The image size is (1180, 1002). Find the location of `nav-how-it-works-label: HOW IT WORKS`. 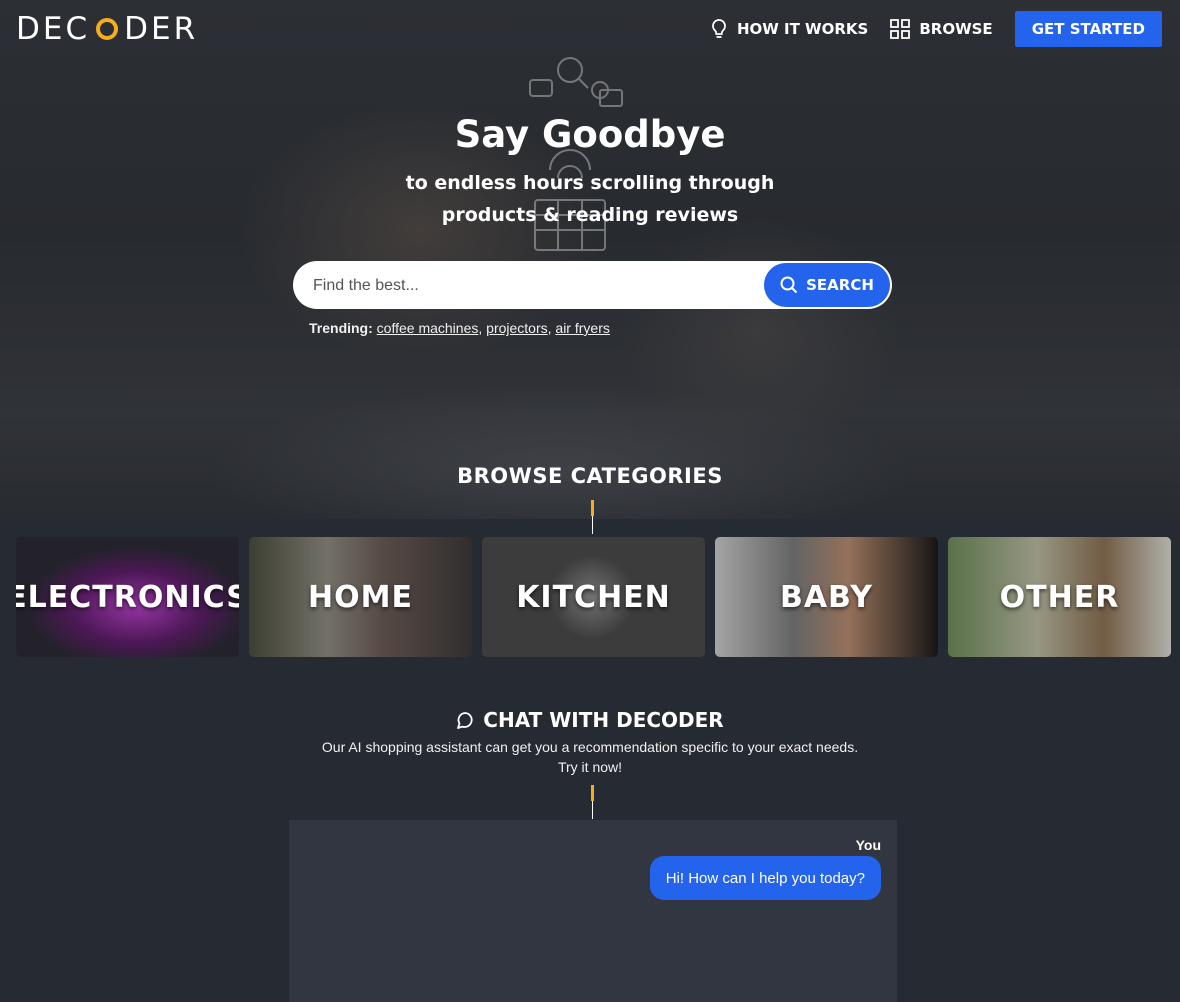

nav-how-it-works-label: HOW IT WORKS is located at coordinates (802, 29).